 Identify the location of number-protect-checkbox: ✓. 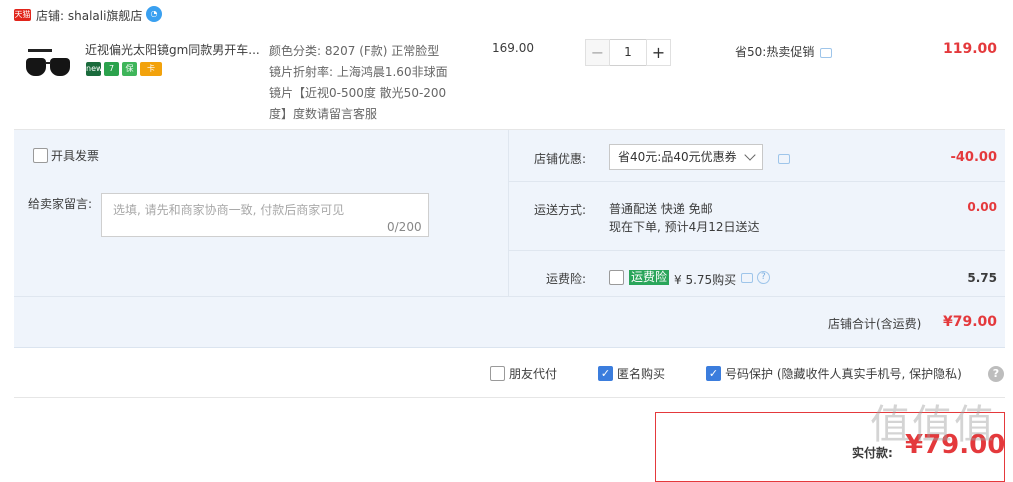
(714, 373).